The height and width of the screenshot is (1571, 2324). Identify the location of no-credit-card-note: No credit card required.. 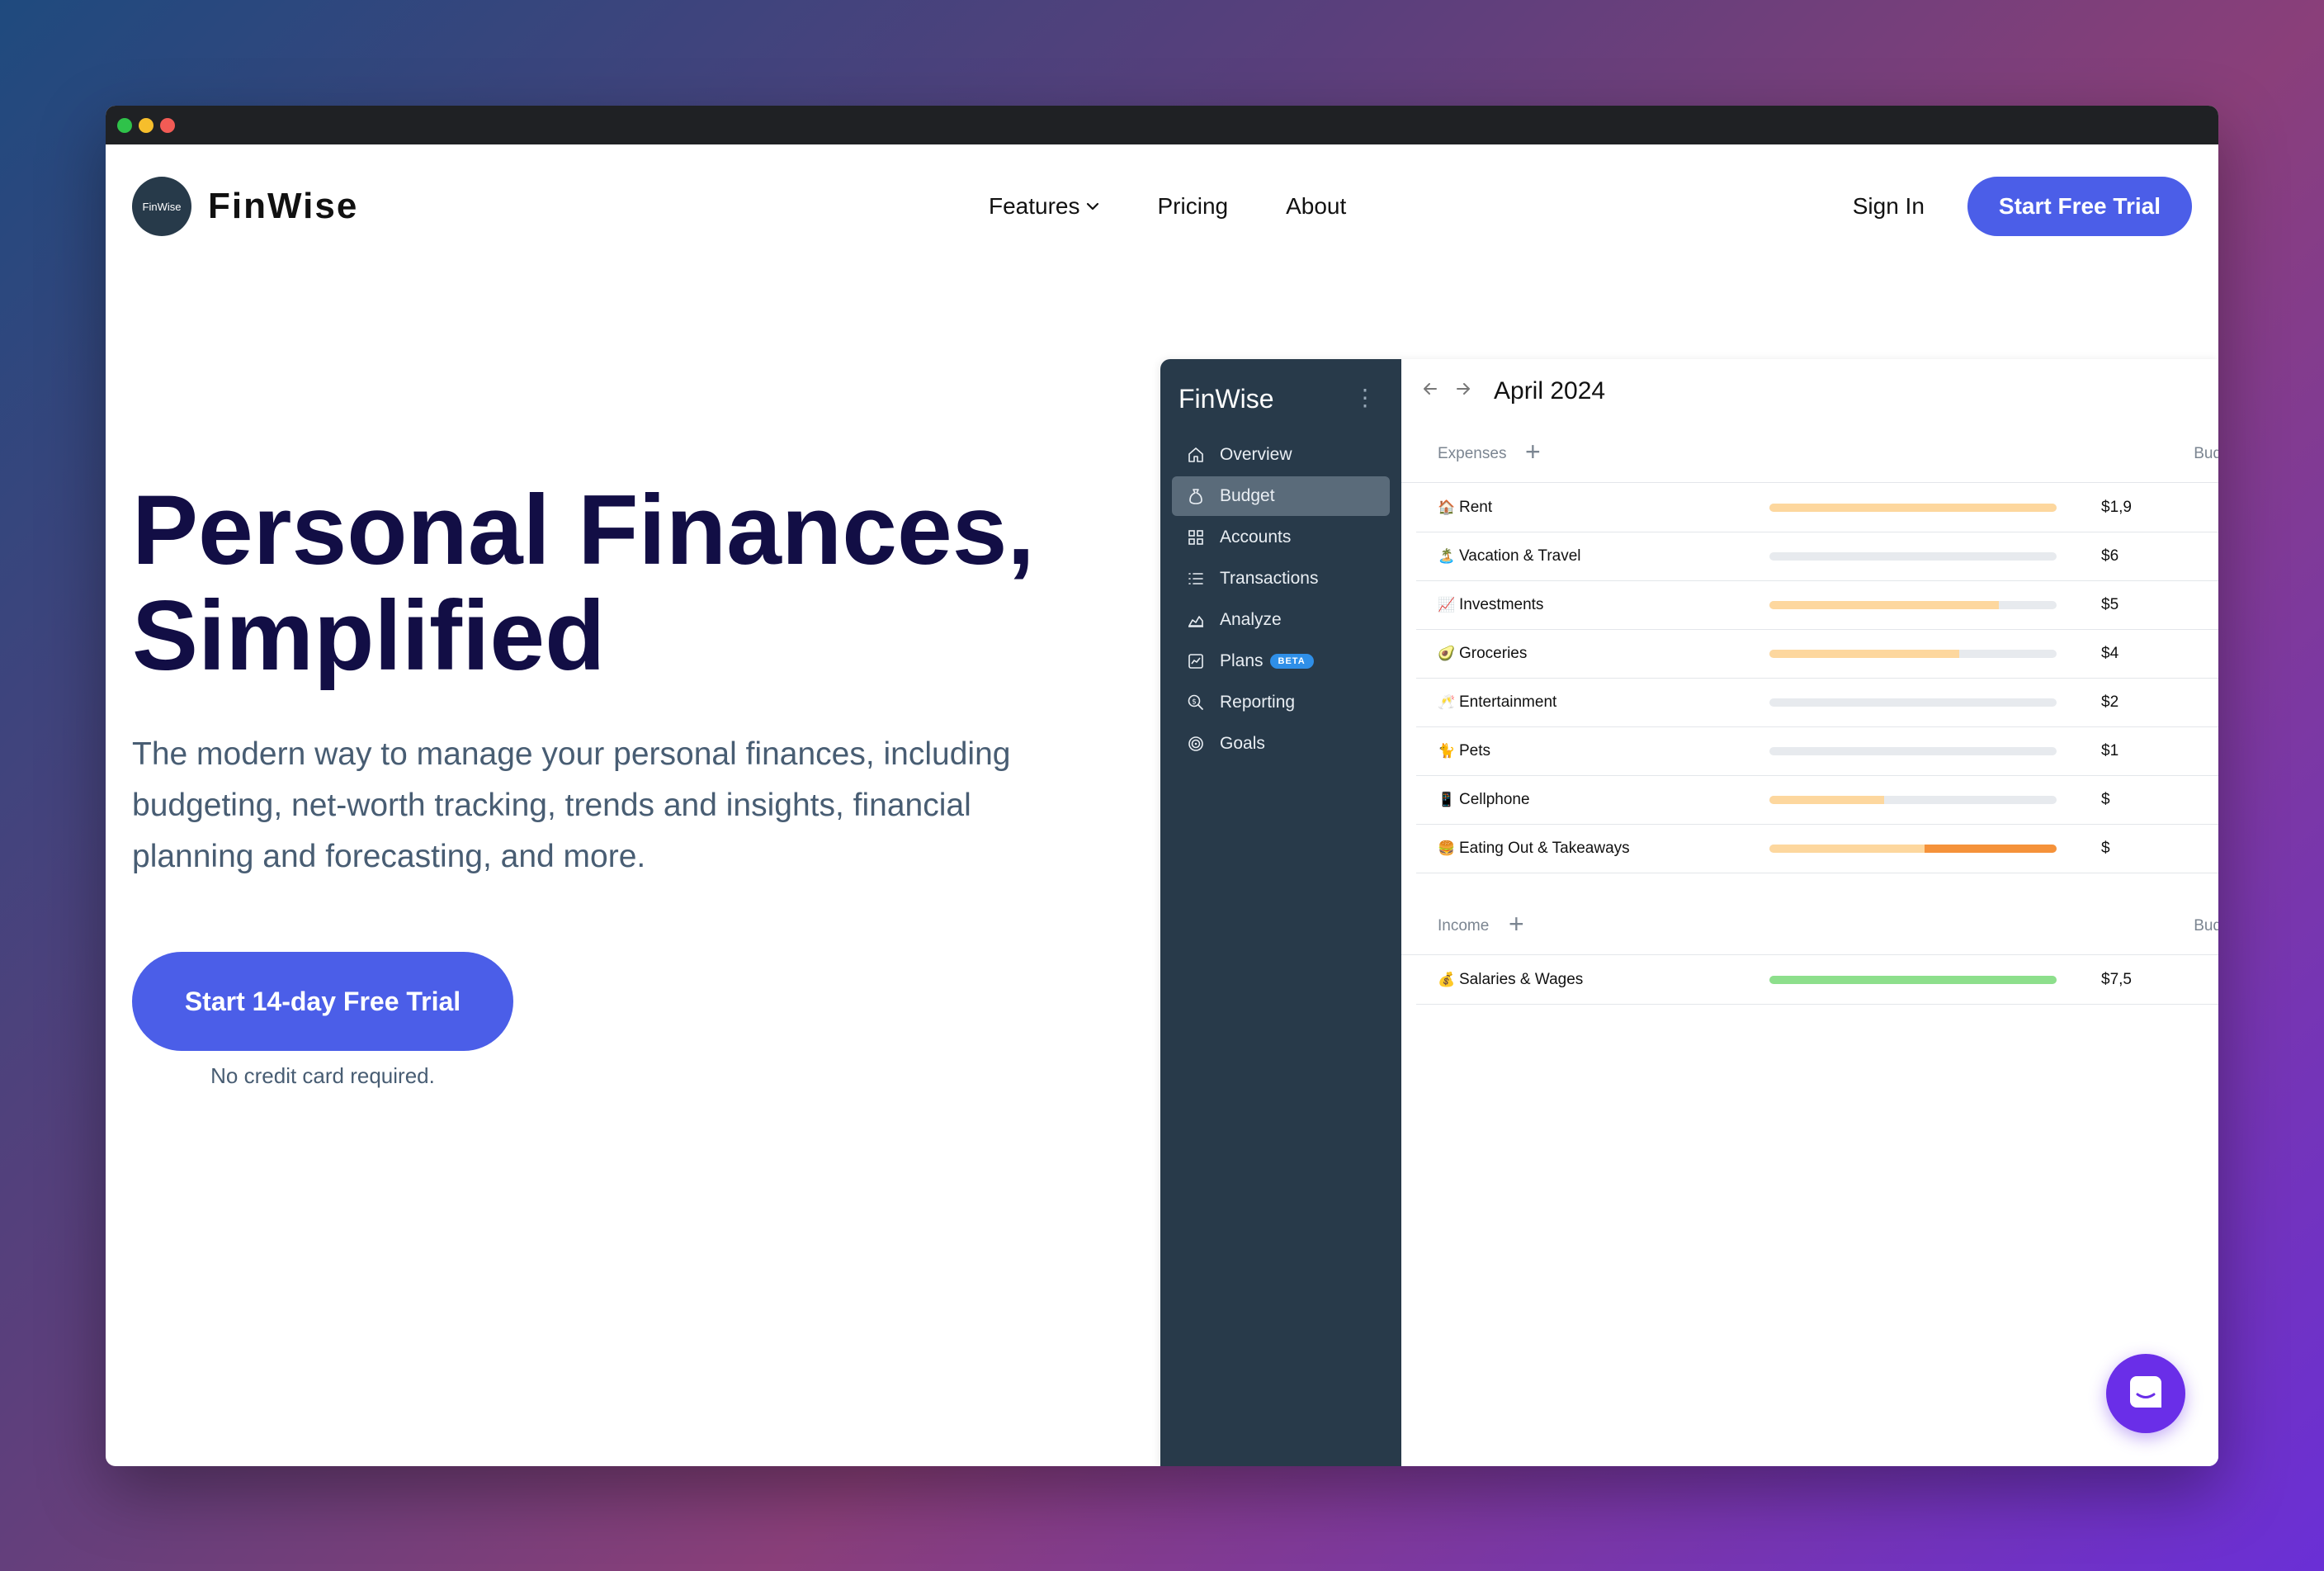
(322, 1075).